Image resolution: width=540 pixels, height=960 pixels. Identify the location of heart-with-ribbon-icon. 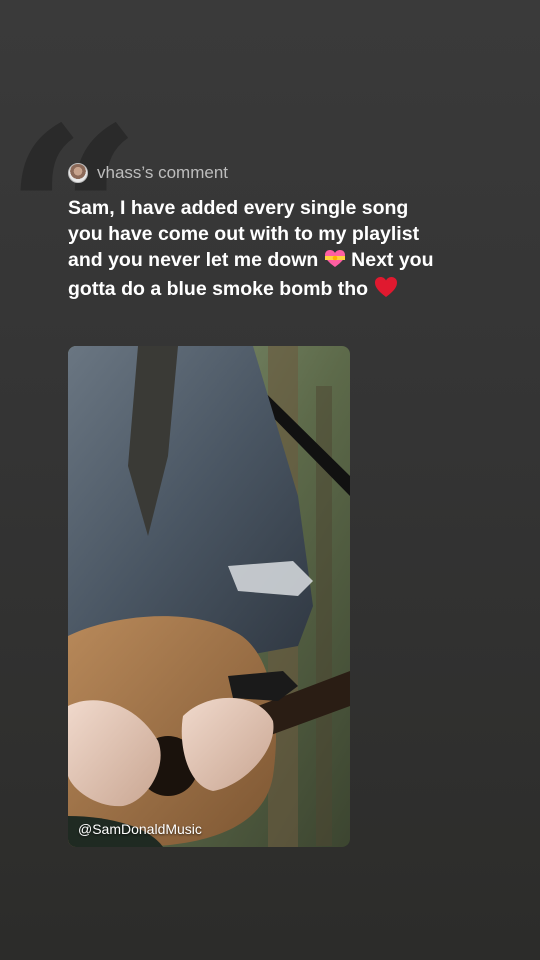
(335, 262).